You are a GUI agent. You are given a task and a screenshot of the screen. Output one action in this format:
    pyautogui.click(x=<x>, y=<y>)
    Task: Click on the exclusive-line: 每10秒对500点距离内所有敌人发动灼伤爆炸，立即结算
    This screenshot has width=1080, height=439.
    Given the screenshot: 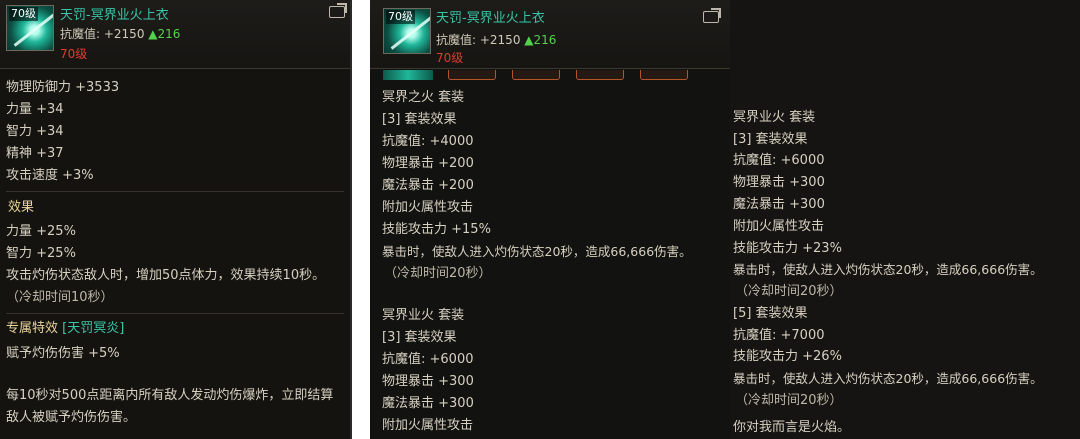 What is the action you would take?
    pyautogui.click(x=170, y=395)
    